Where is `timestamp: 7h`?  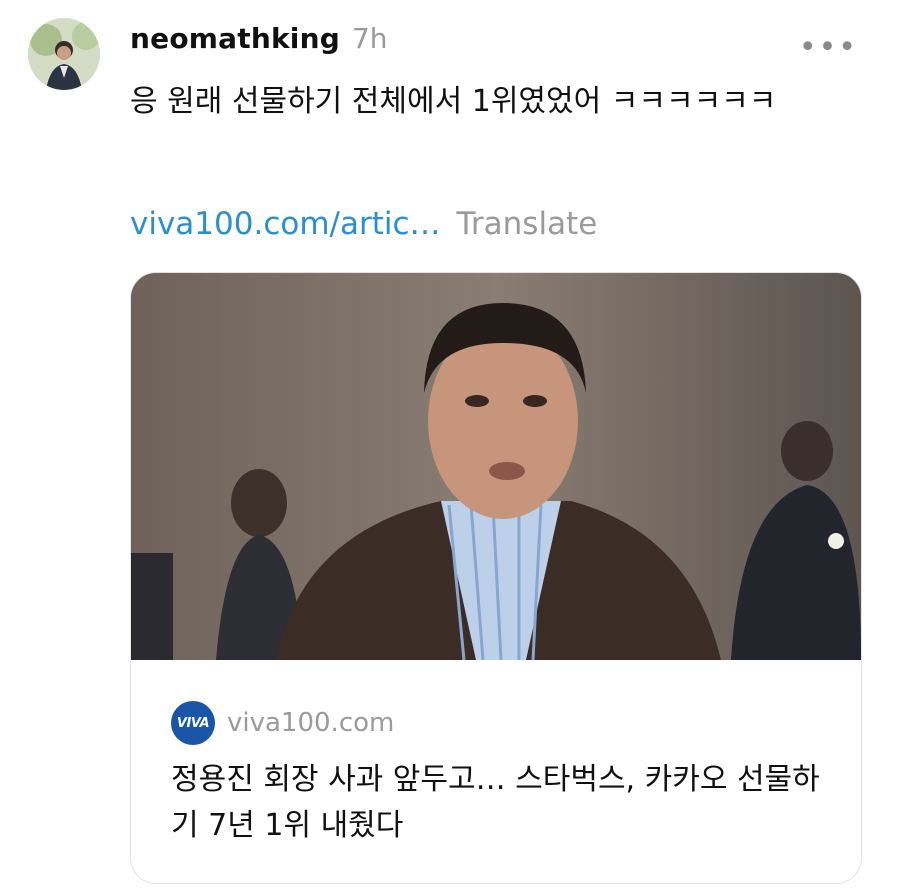 timestamp: 7h is located at coordinates (369, 38).